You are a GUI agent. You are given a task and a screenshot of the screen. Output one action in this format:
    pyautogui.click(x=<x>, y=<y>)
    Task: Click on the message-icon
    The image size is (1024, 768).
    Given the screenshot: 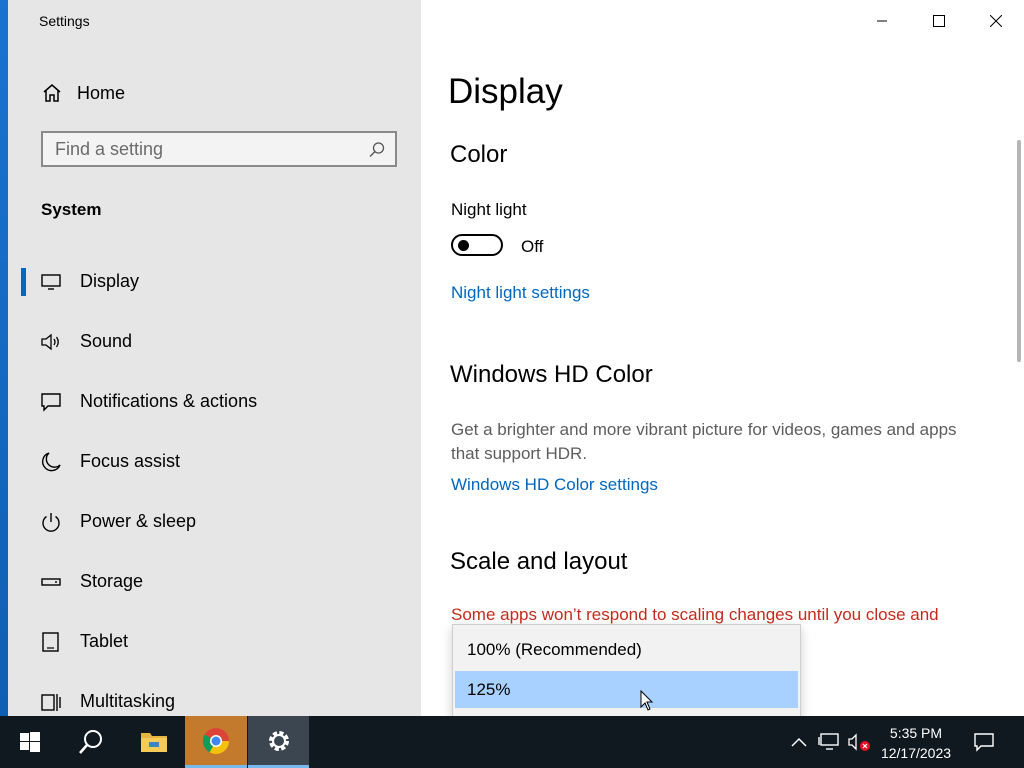 What is the action you would take?
    pyautogui.click(x=51, y=402)
    